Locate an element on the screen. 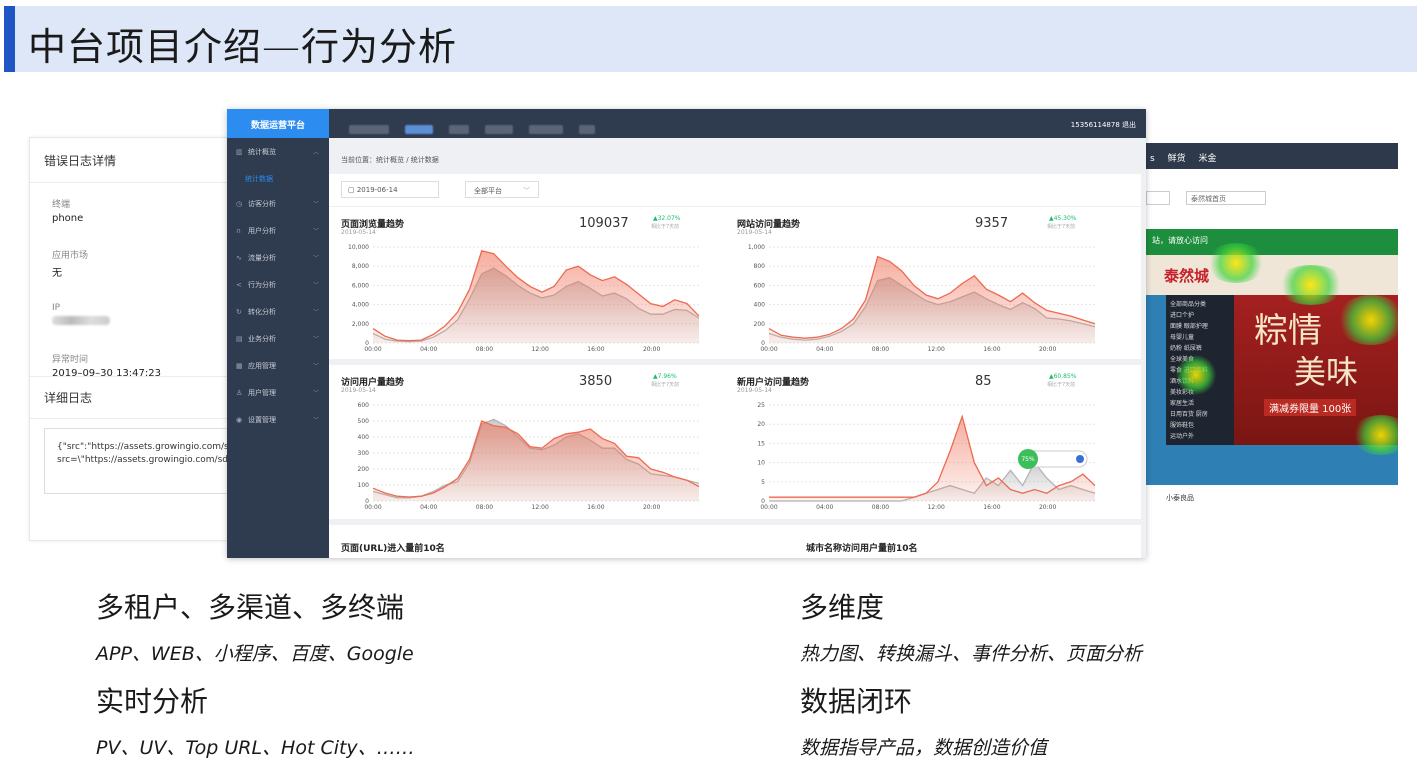 This screenshot has height=774, width=1425. shop-nav-item: 鲜货 is located at coordinates (1177, 159).